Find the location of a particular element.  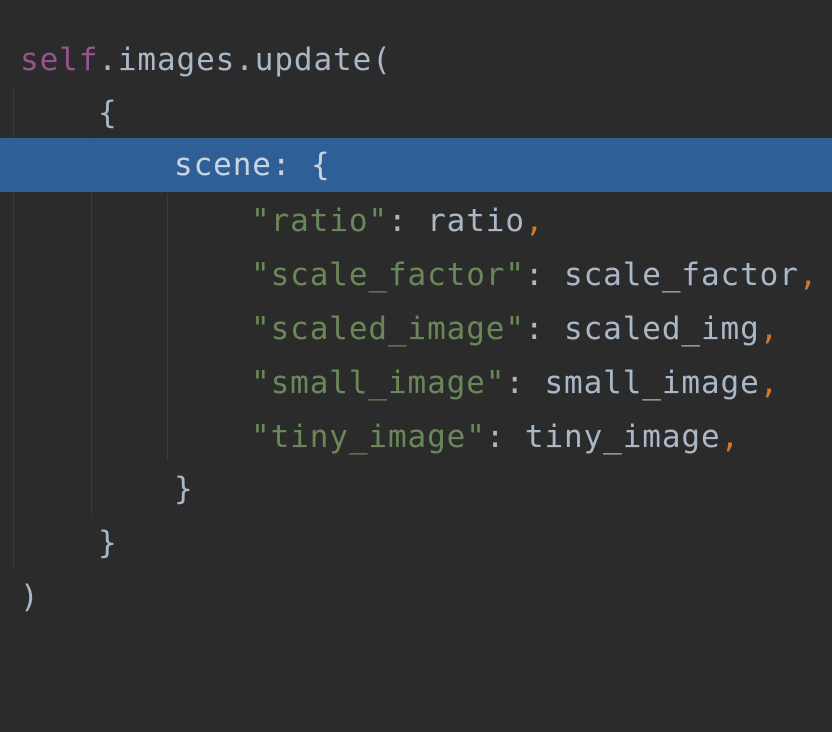

dict-value: scale_factor is located at coordinates (681, 275).